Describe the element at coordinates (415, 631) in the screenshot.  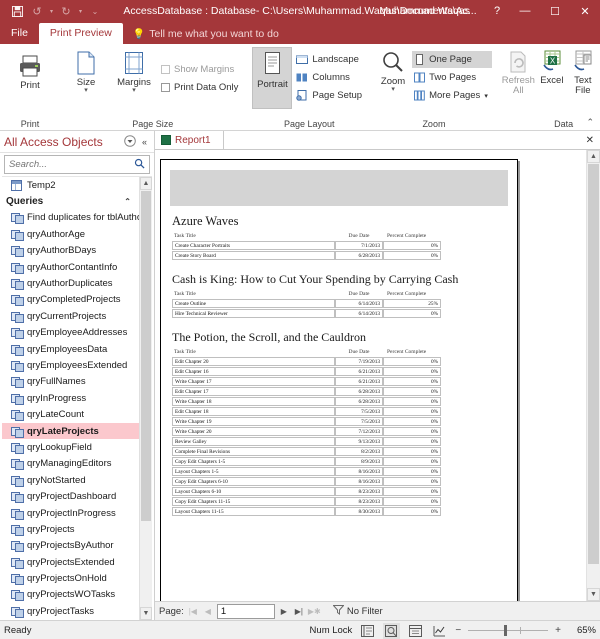
I see `layout-view-icon` at that location.